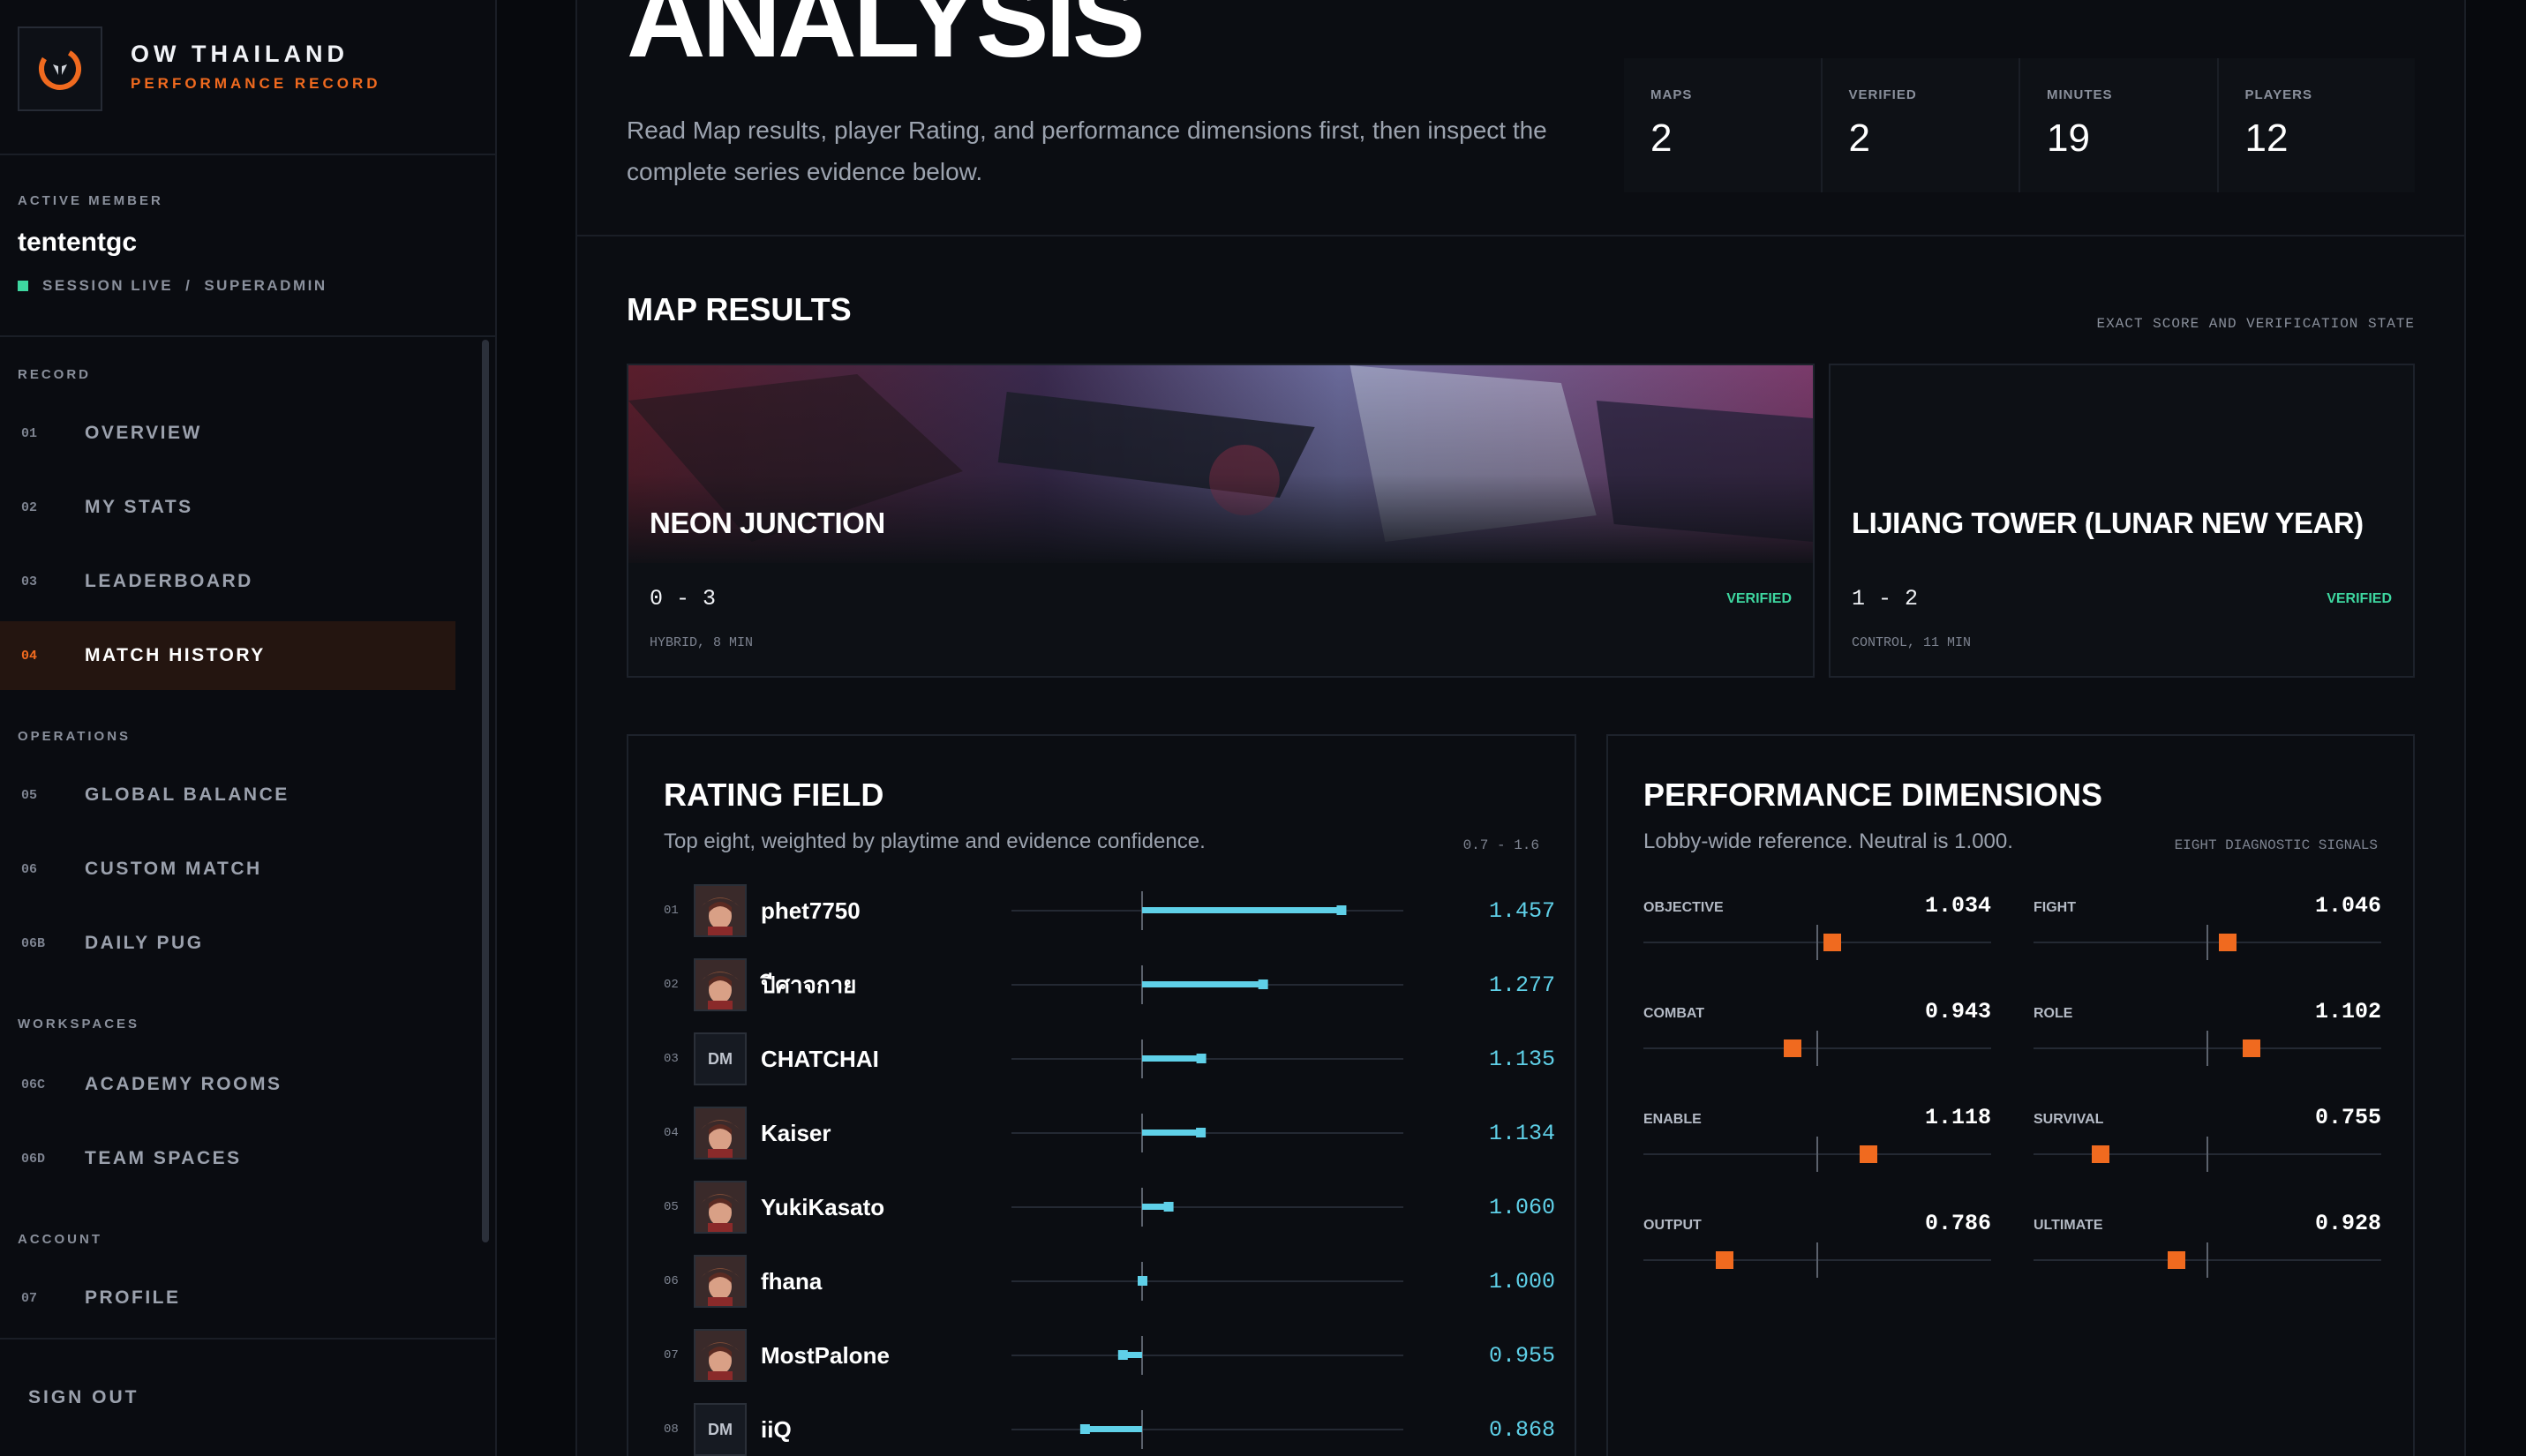 This screenshot has width=2526, height=1456. I want to click on dimension-label: OUTPUT, so click(1672, 1225).